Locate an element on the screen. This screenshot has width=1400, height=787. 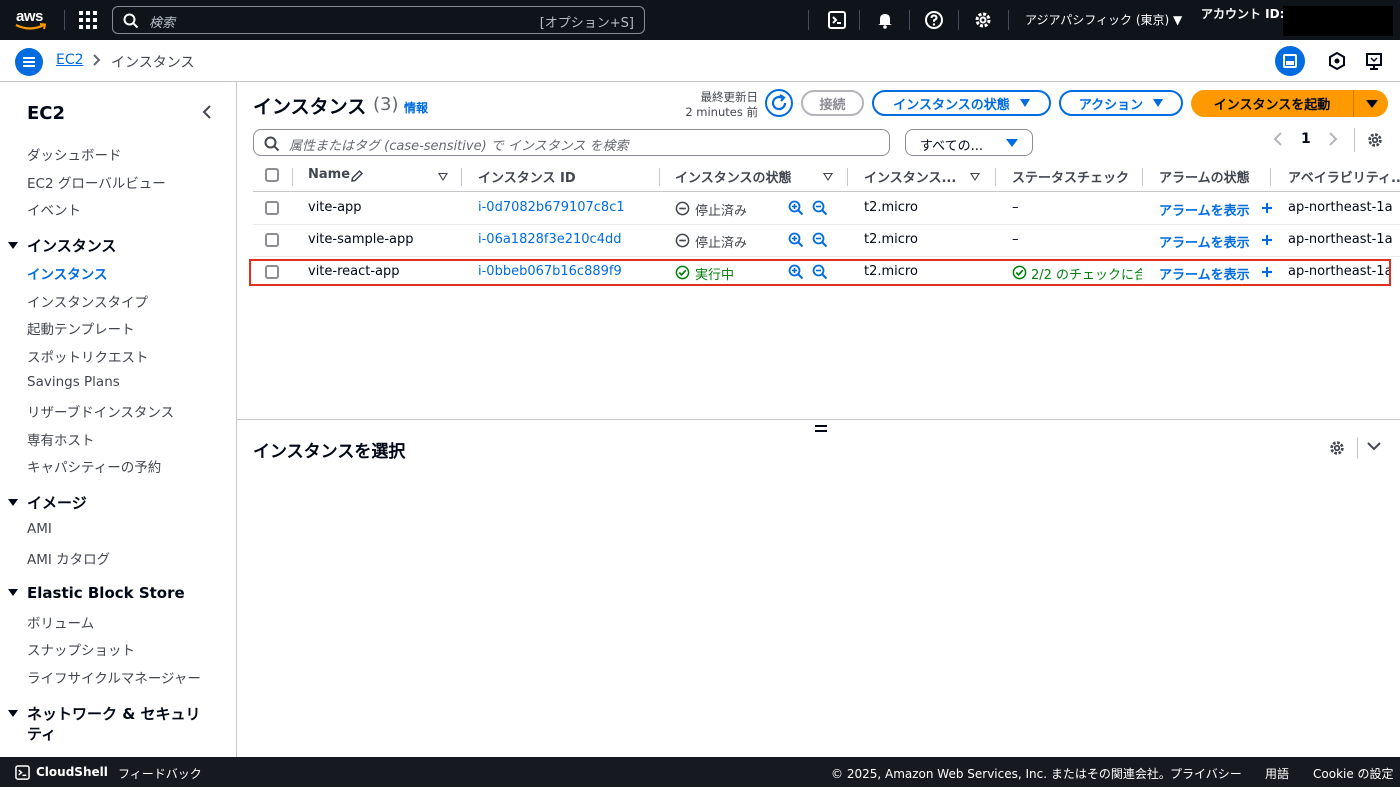
services-grid-icon is located at coordinates (88, 20).